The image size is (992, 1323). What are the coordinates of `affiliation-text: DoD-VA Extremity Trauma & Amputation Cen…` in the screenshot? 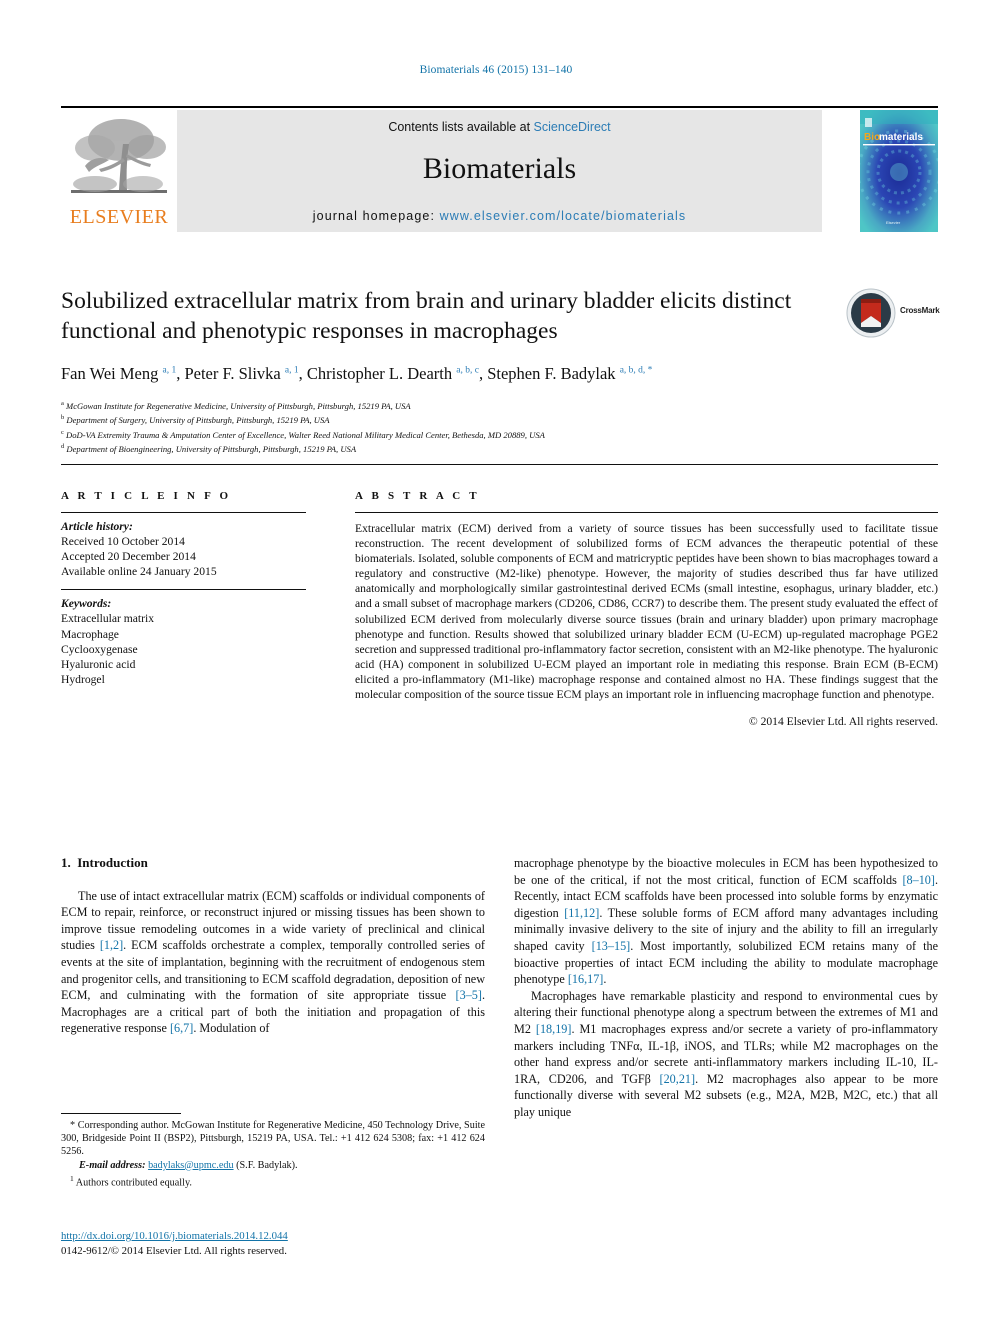 It's located at (305, 434).